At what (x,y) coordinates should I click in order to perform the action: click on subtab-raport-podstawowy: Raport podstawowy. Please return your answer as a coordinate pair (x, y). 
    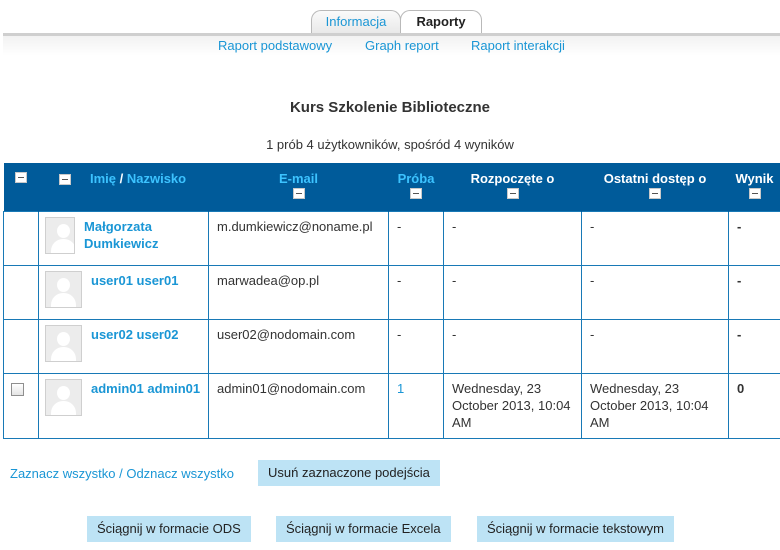
    Looking at the image, I should click on (275, 45).